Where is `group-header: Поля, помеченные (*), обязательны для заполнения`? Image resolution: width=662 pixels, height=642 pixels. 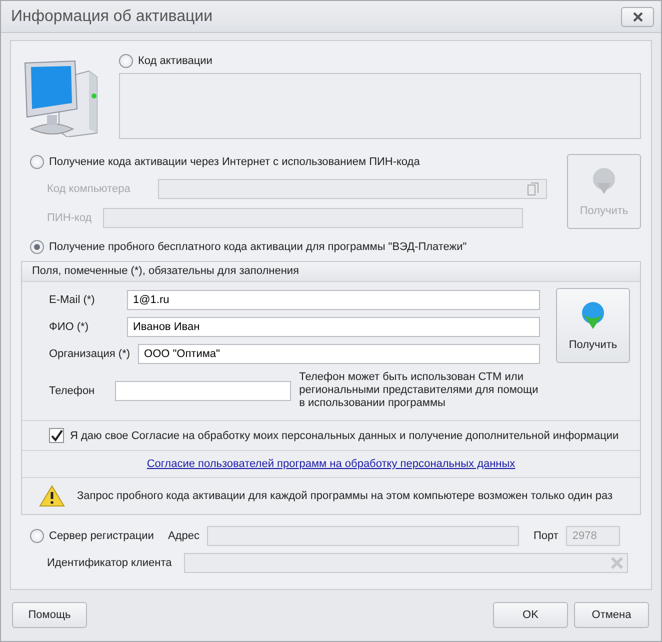
group-header: Поля, помеченные (*), обязательны для заполнения is located at coordinates (331, 272).